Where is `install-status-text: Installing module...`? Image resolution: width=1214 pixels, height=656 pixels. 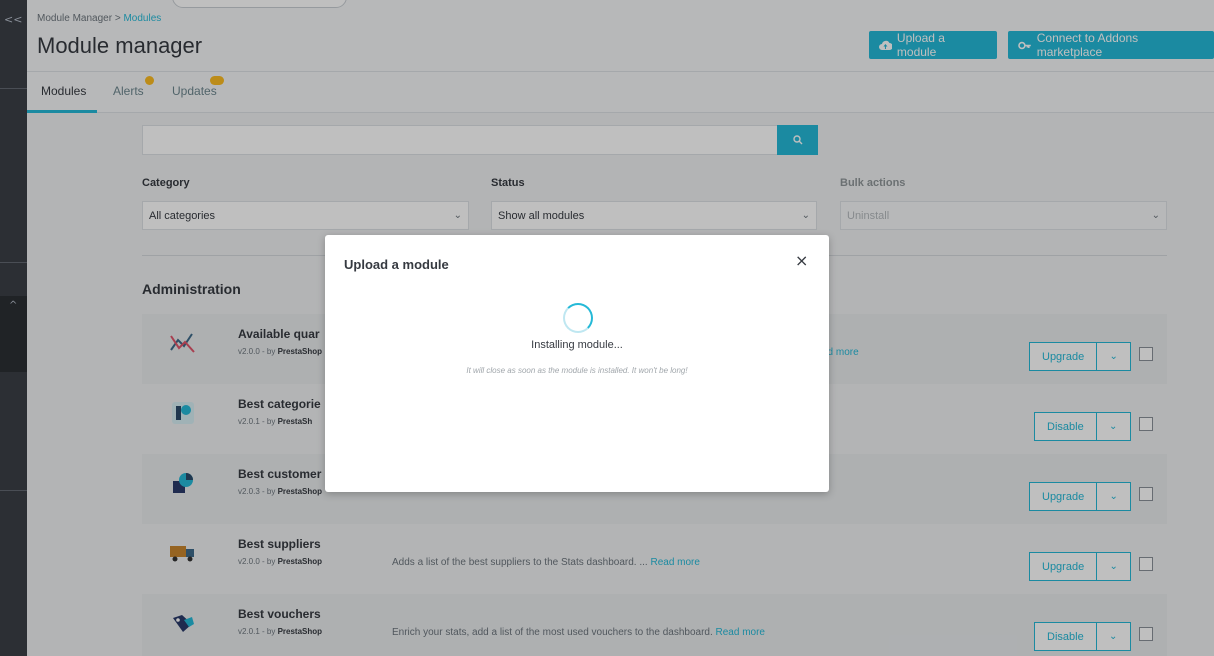 install-status-text: Installing module... is located at coordinates (577, 345).